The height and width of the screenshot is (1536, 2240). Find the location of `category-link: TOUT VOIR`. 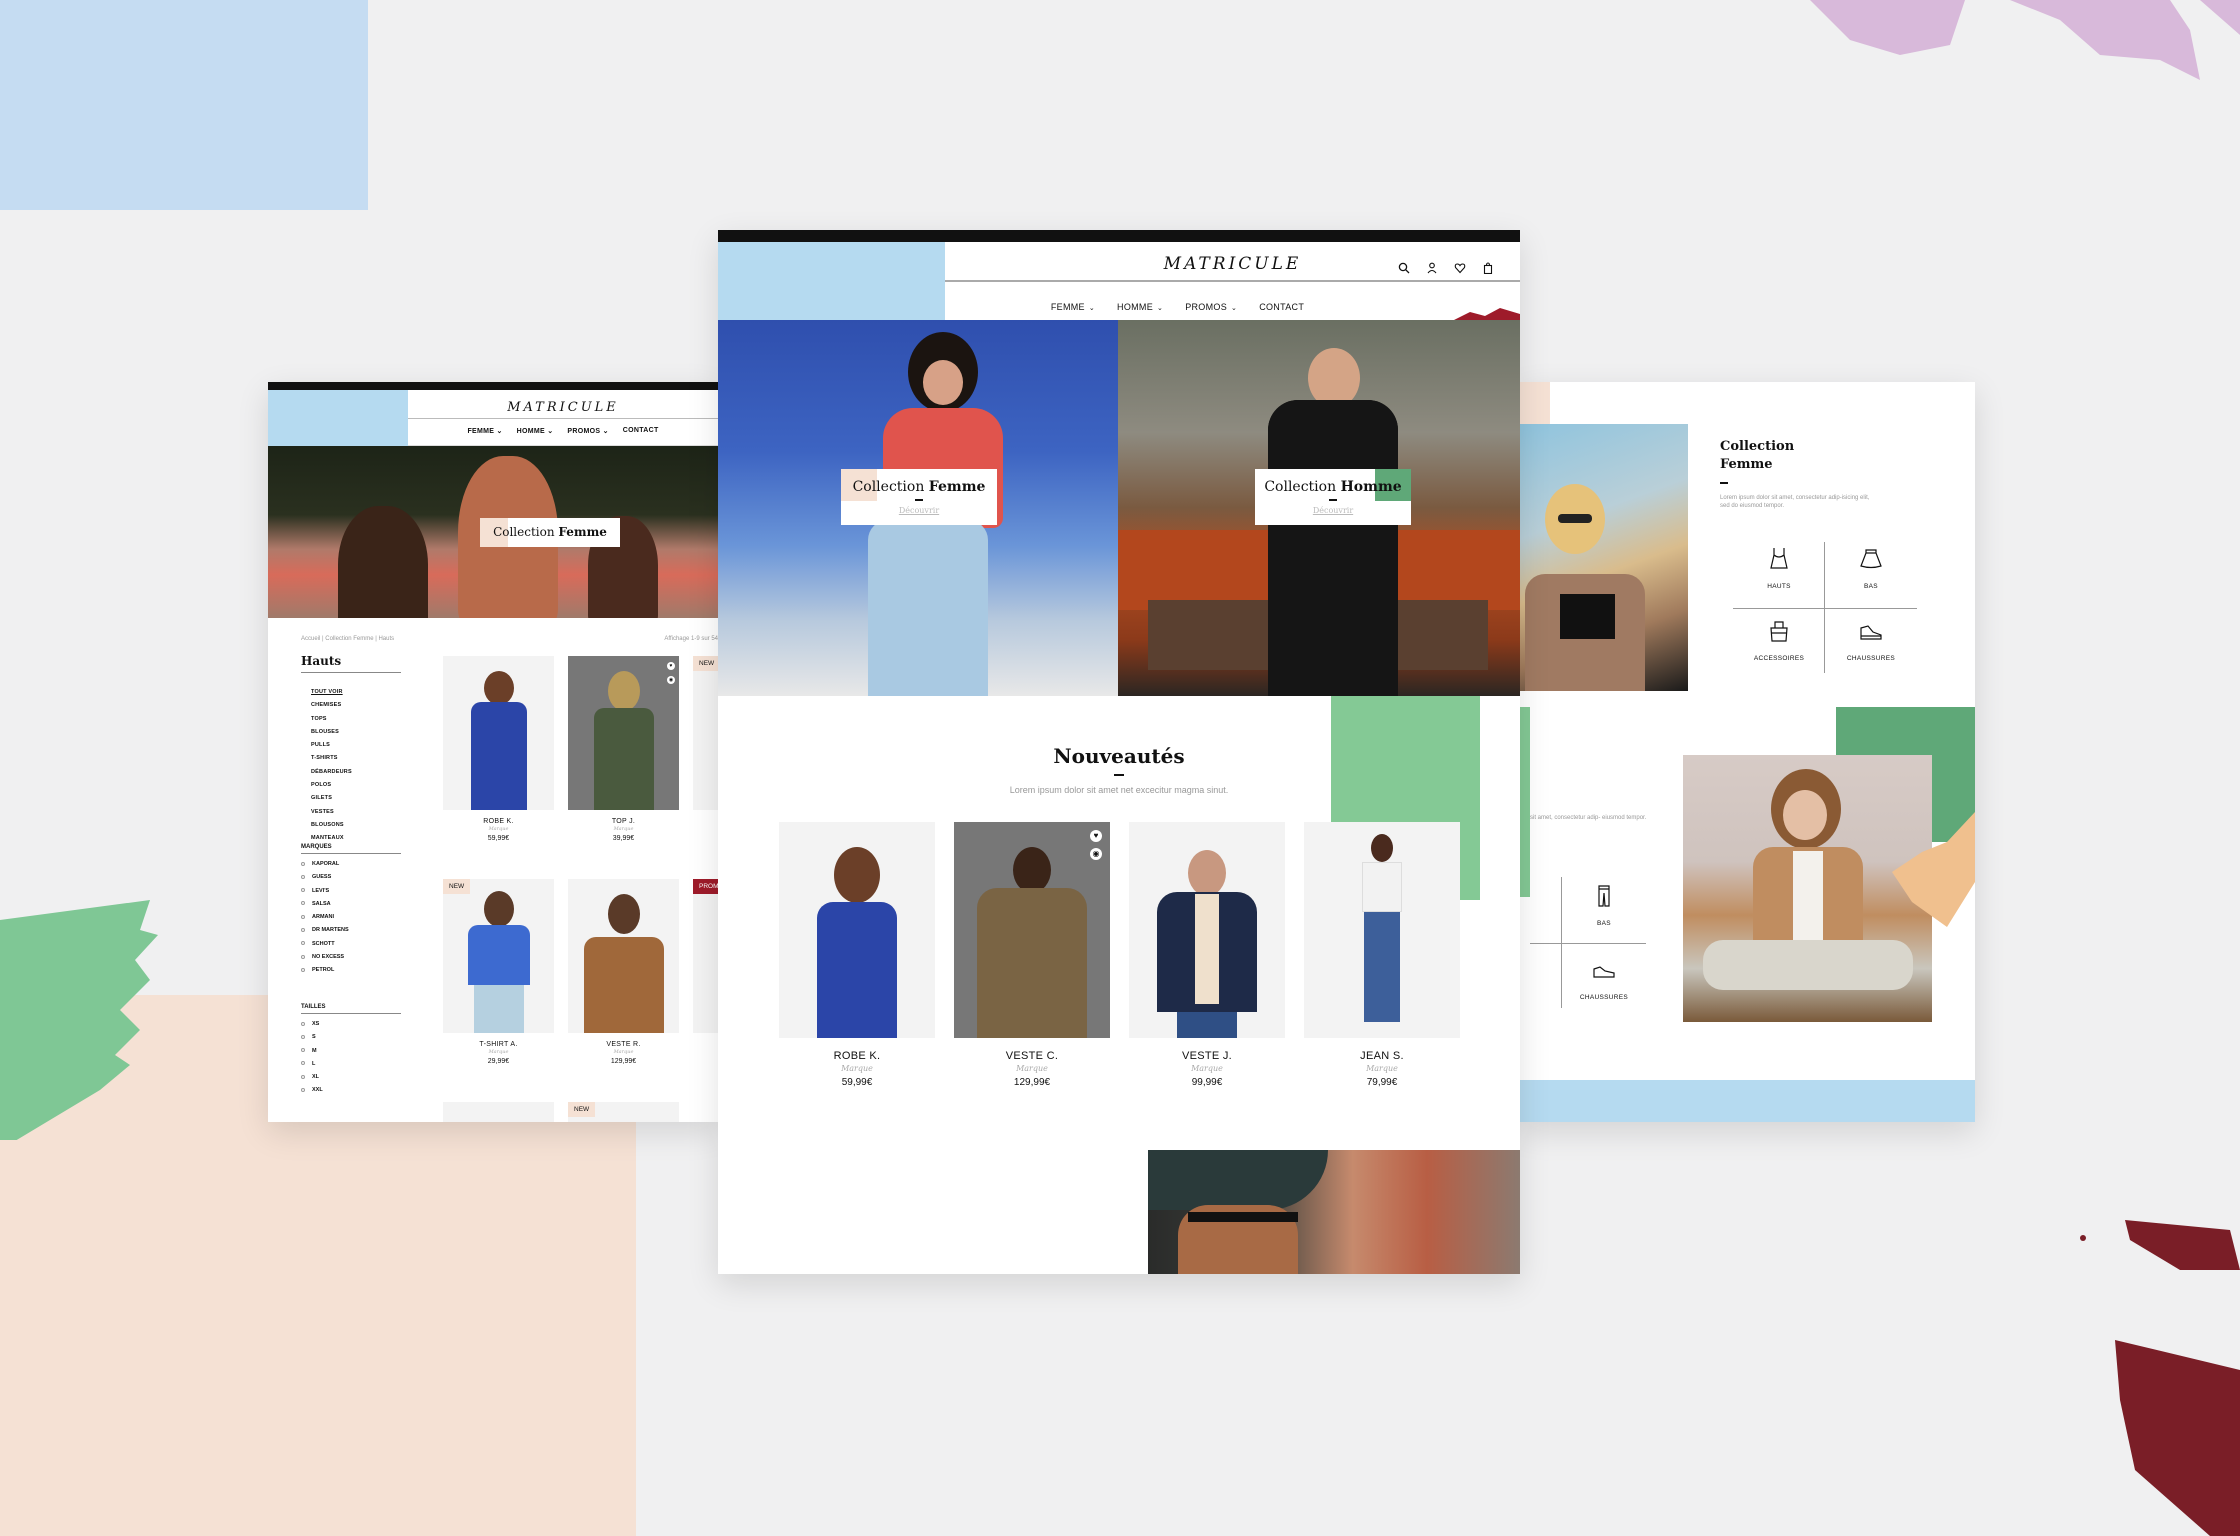

category-link: TOUT VOIR is located at coordinates (331, 692).